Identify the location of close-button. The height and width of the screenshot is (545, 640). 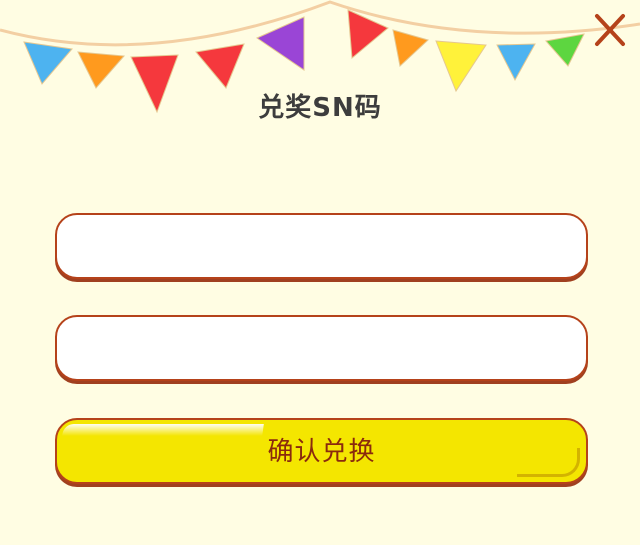
(610, 30).